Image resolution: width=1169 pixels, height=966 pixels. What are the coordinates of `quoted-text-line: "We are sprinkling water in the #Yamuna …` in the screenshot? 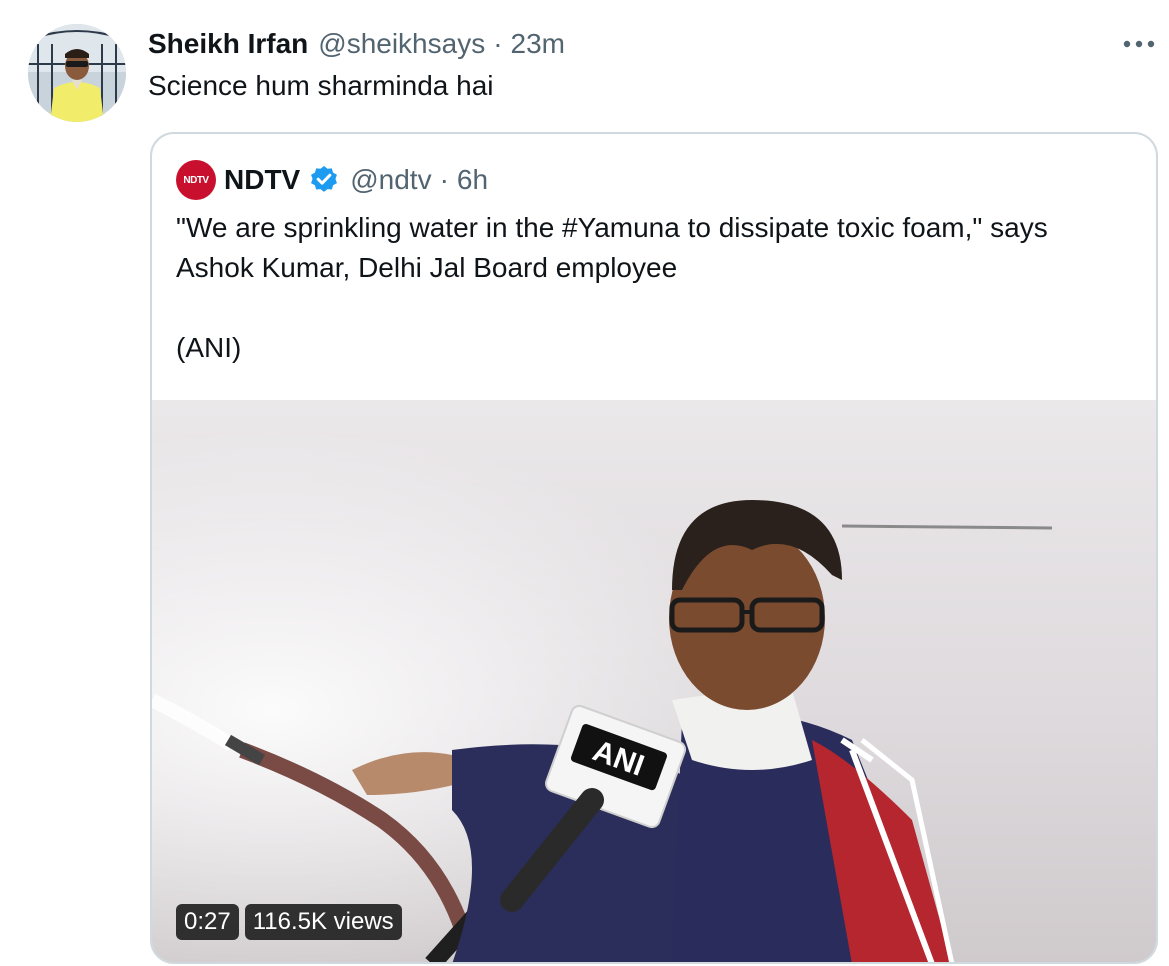 It's located at (612, 227).